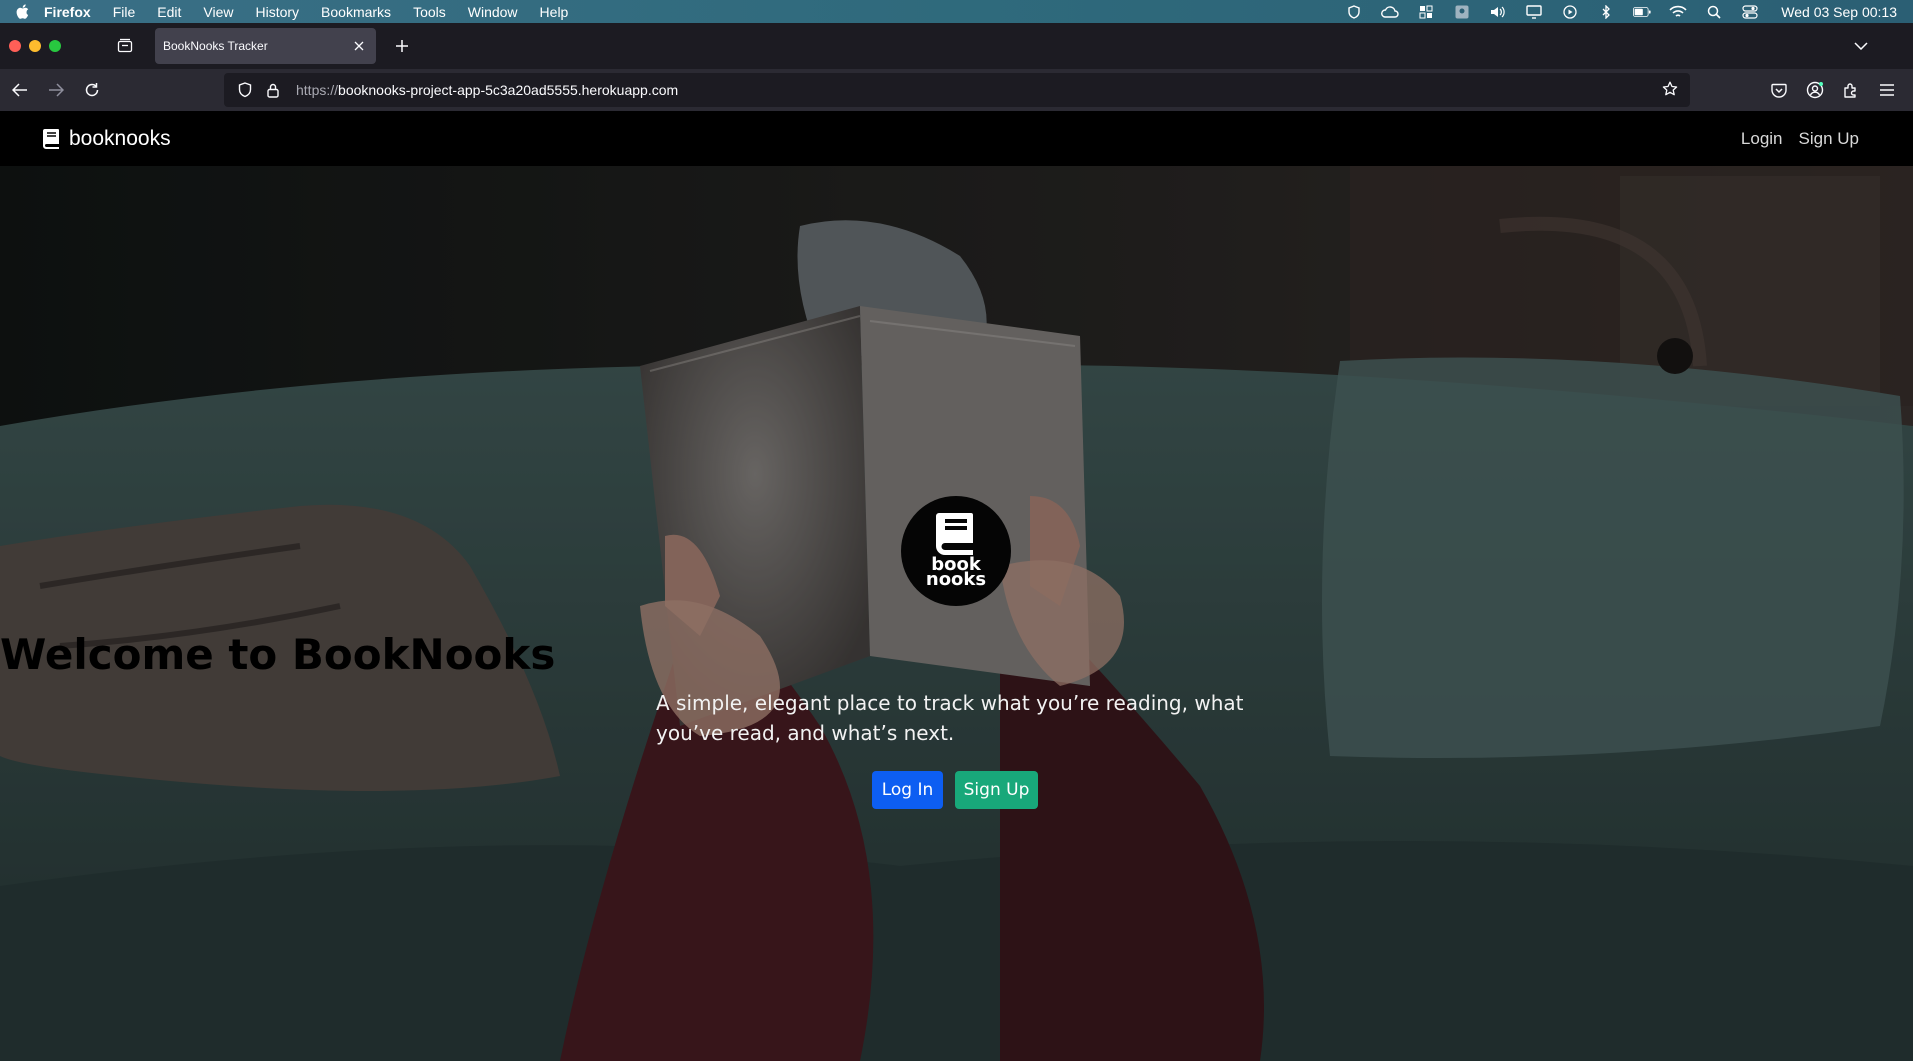  I want to click on hero-signup-button: Sign Up, so click(996, 790).